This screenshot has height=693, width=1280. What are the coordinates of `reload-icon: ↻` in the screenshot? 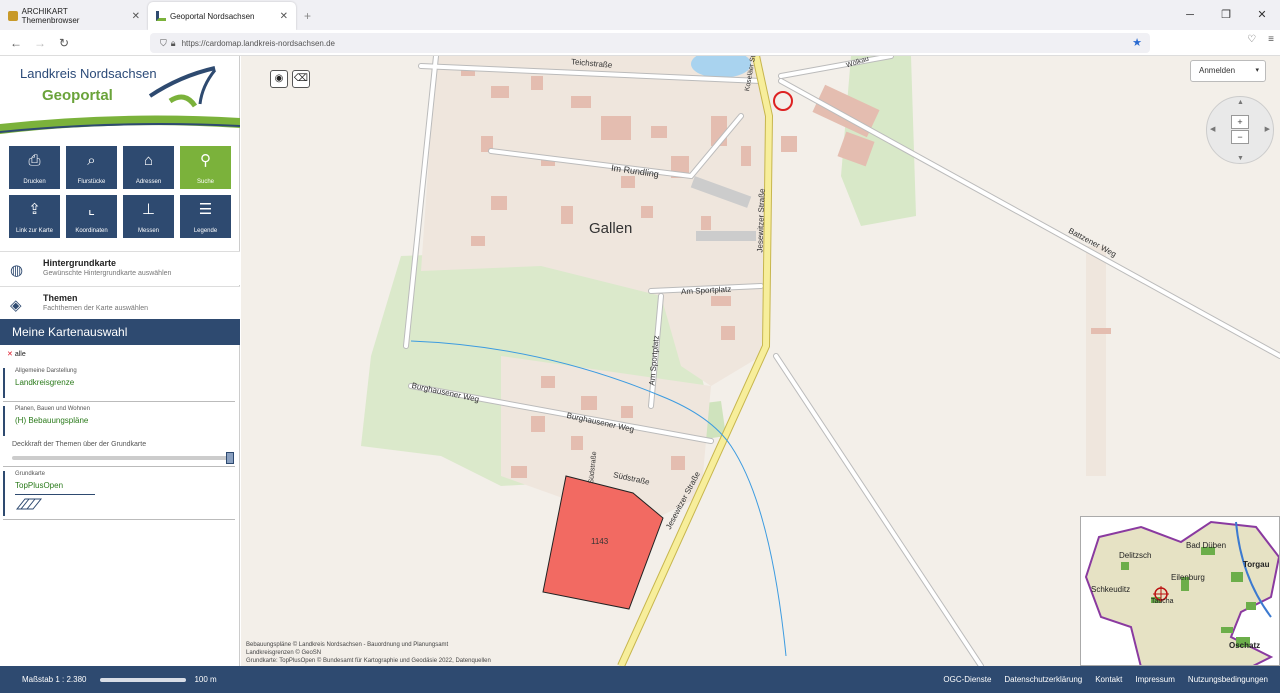 It's located at (64, 43).